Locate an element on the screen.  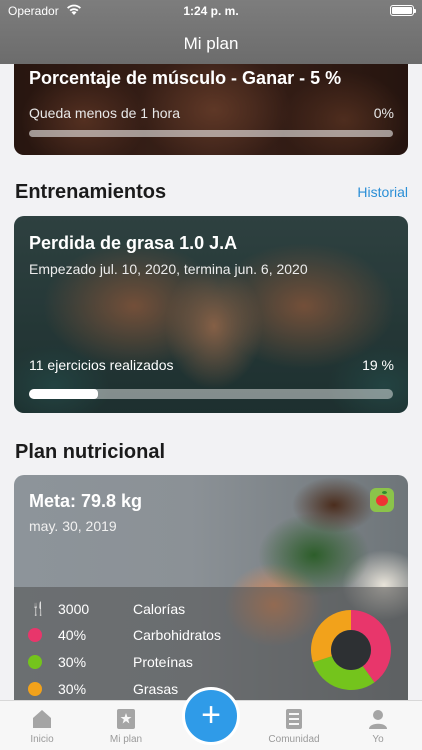
apple-icon is located at coordinates (382, 500).